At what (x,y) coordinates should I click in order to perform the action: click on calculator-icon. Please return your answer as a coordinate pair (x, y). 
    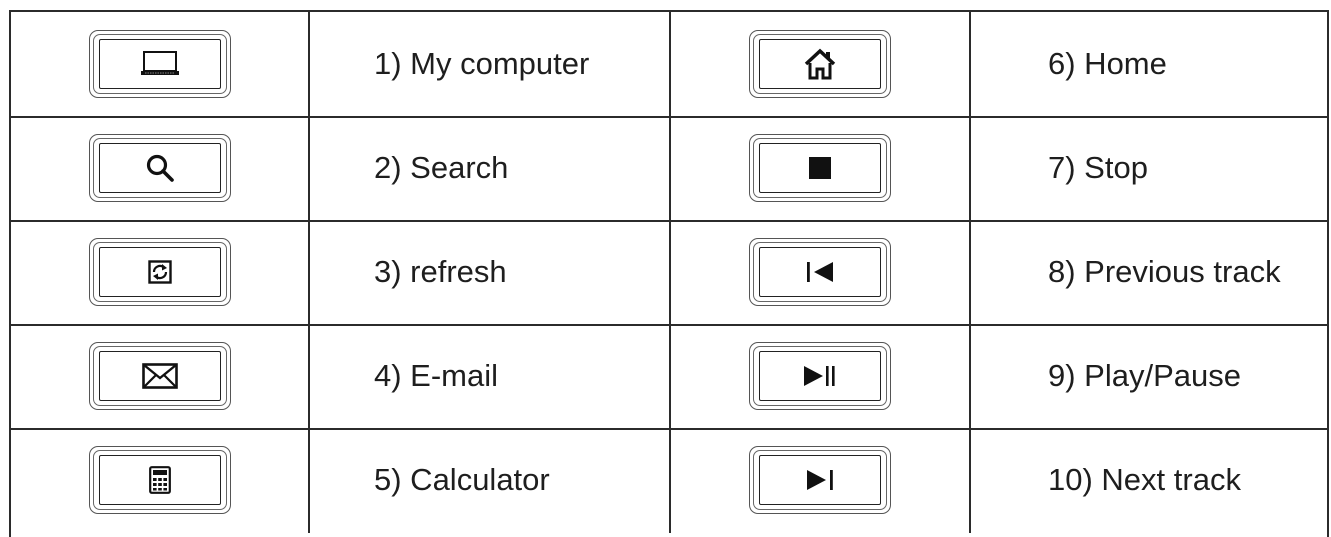
    Looking at the image, I should click on (159, 480).